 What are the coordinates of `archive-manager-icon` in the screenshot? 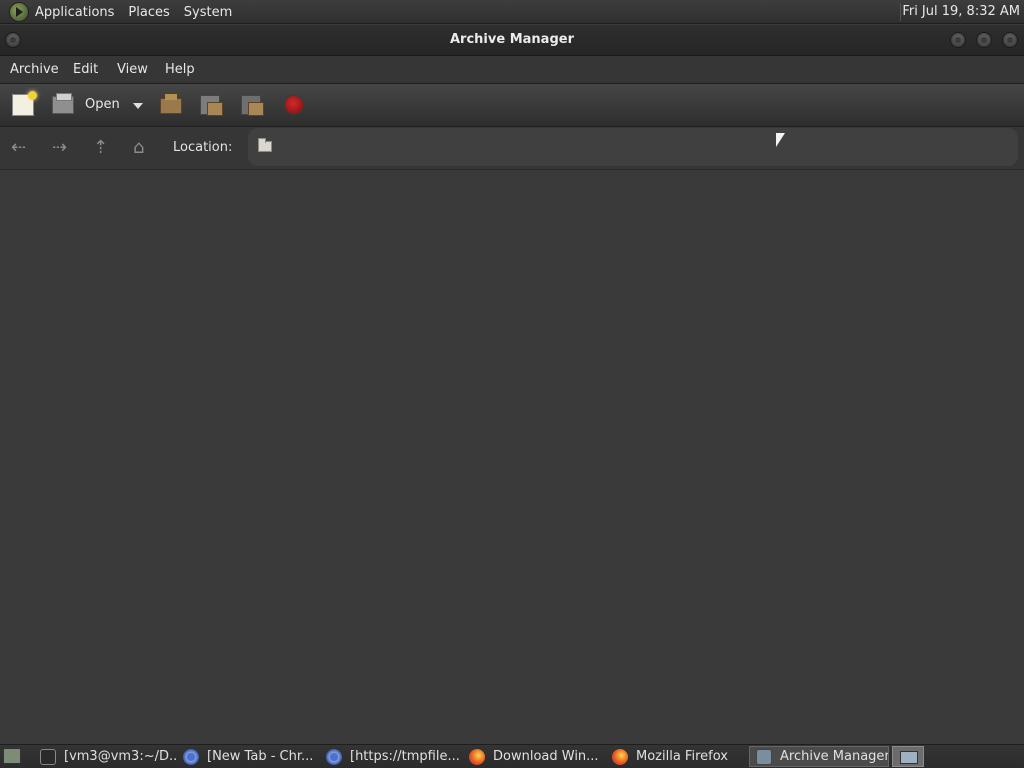 It's located at (764, 756).